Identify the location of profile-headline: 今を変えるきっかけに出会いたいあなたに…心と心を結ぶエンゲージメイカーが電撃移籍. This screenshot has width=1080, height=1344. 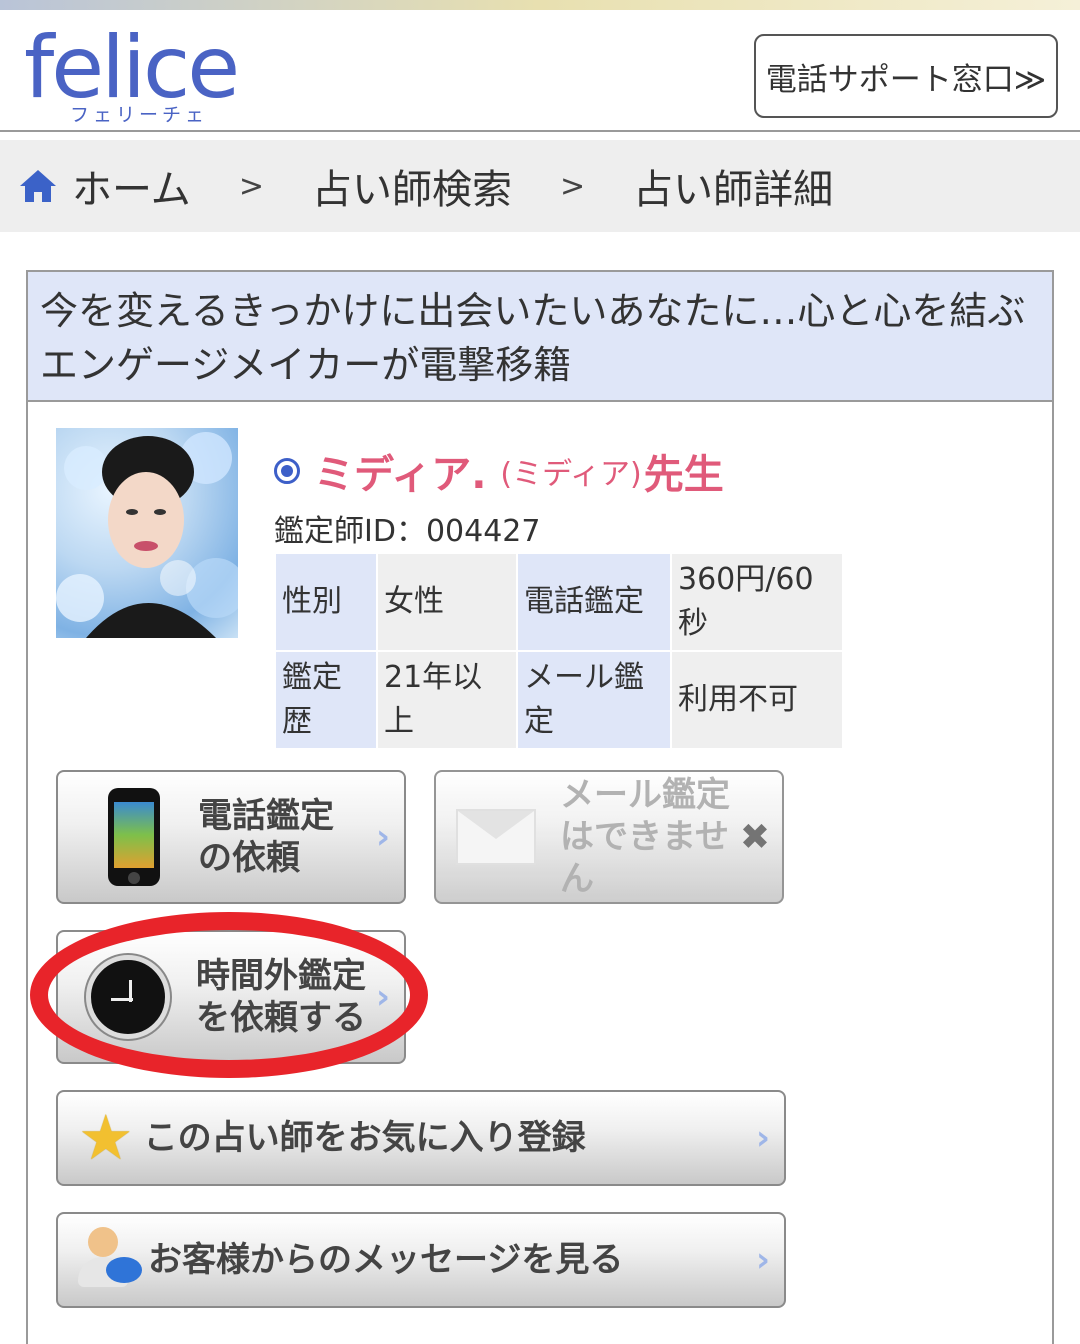
(540, 337).